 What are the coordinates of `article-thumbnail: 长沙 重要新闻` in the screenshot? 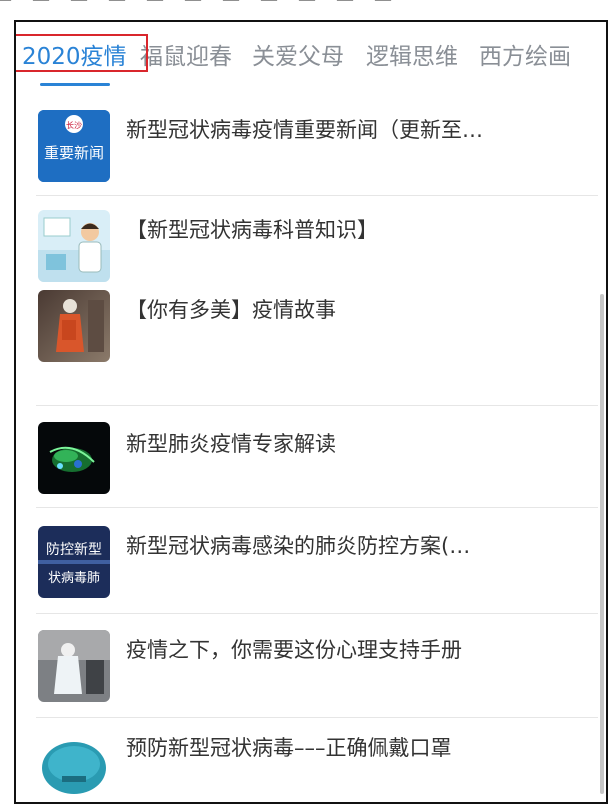 It's located at (74, 146).